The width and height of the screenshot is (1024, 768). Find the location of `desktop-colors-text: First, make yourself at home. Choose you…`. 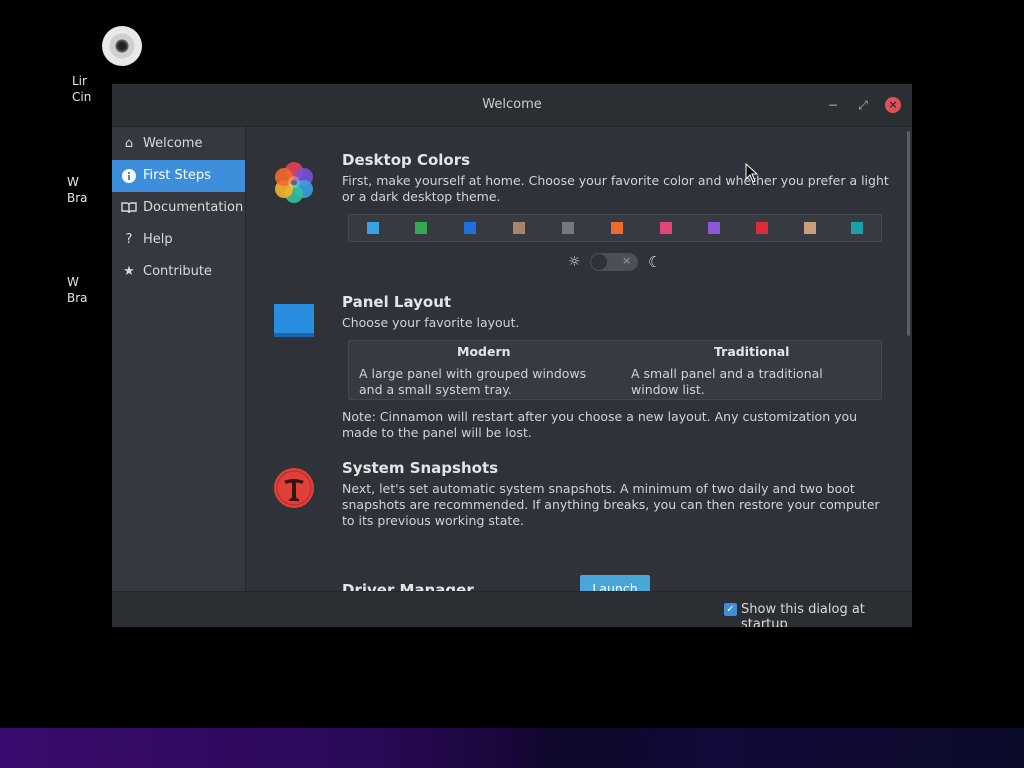

desktop-colors-text: First, make yourself at home. Choose you… is located at coordinates (615, 188).